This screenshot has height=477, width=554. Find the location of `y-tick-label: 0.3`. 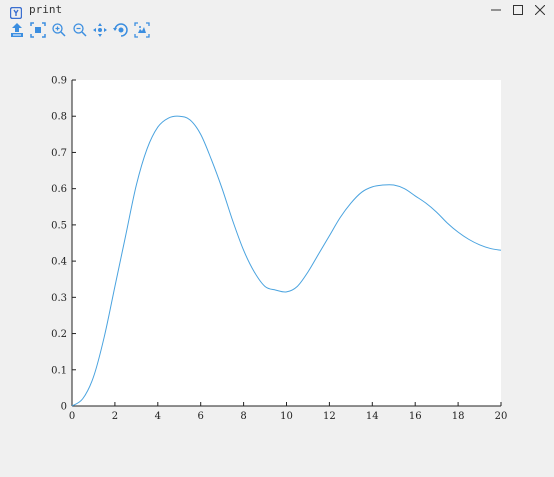

y-tick-label: 0.3 is located at coordinates (59, 298).